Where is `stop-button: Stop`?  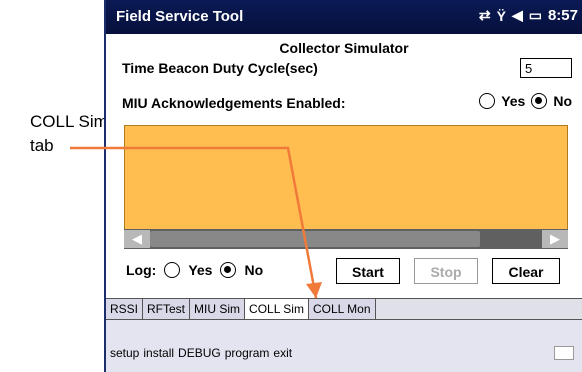 stop-button: Stop is located at coordinates (446, 271).